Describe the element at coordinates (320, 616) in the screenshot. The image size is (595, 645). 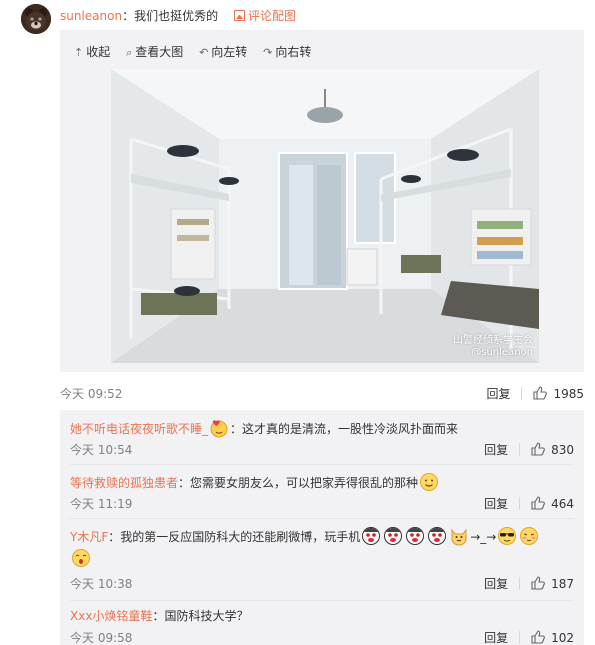
I see `comment-text: Xxx小焕铭童鞋：国防科技大学？` at that location.